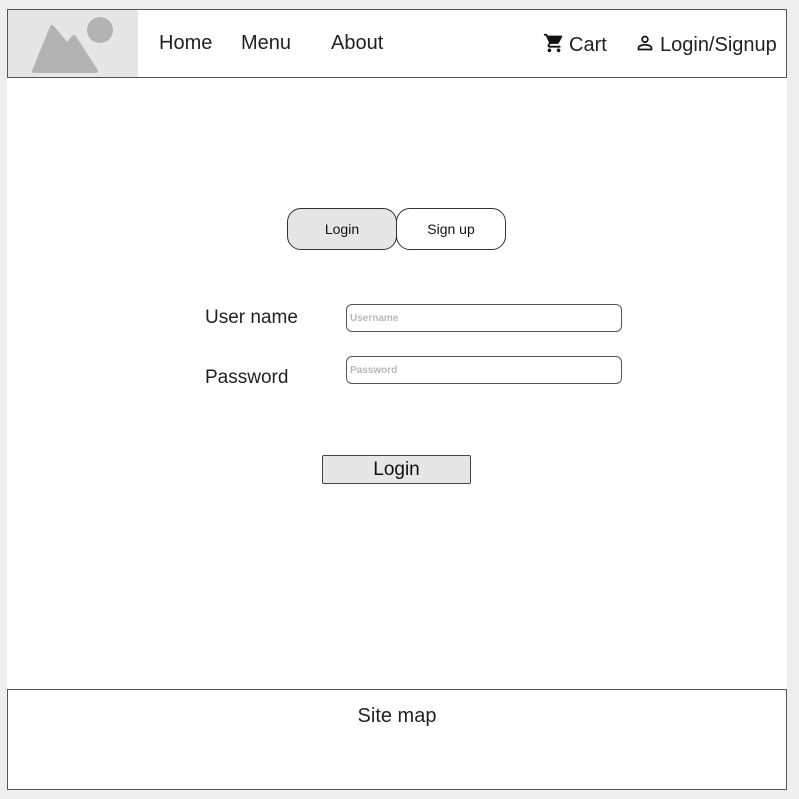 This screenshot has width=799, height=799. Describe the element at coordinates (397, 716) in the screenshot. I see `site-map-link: Site map` at that location.